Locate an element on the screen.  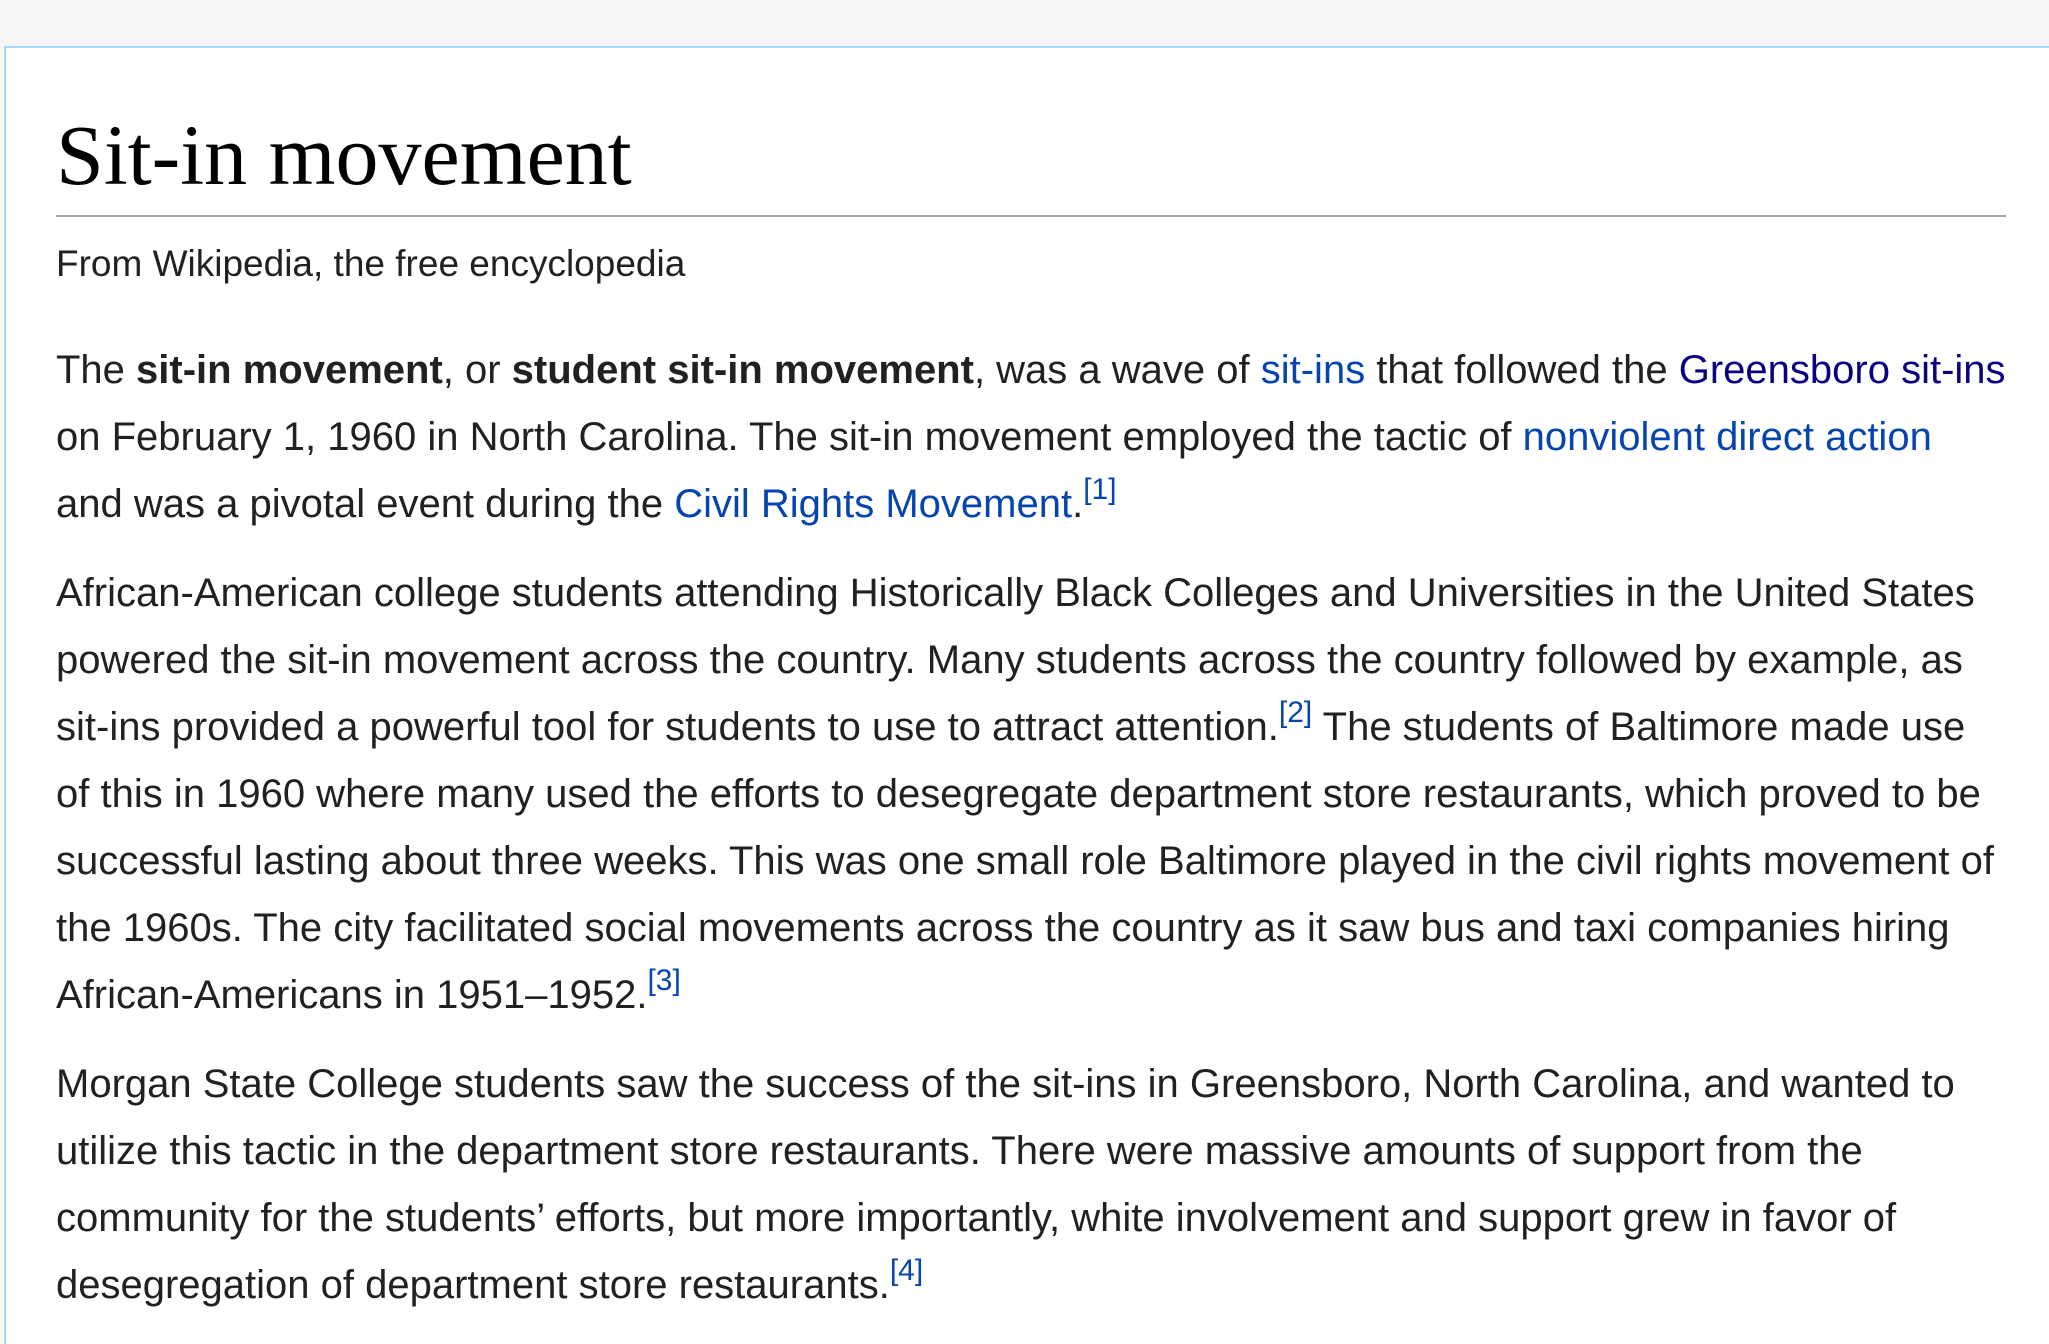
reference-link: [4] is located at coordinates (906, 1270).